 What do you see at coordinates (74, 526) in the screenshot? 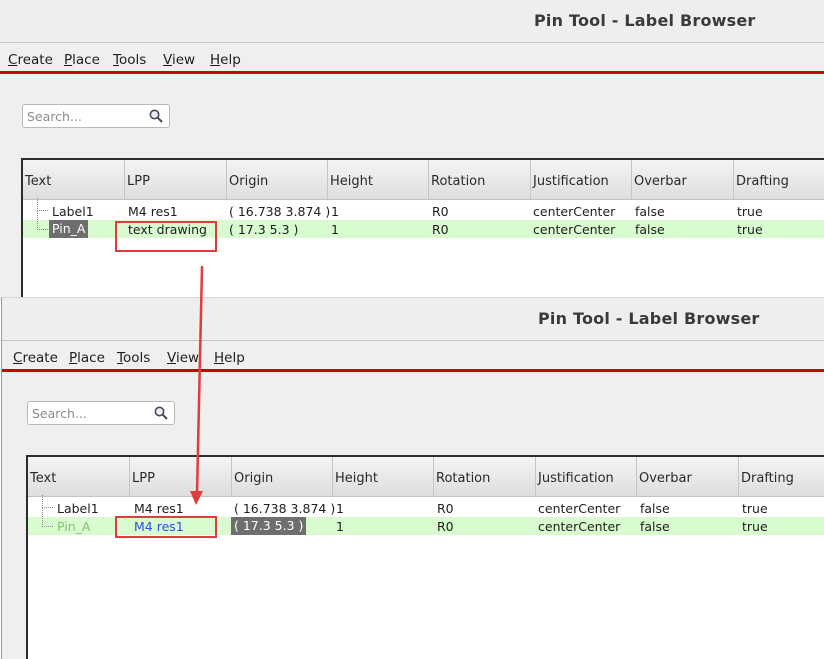
I see `cell-text: Pin_A` at bounding box center [74, 526].